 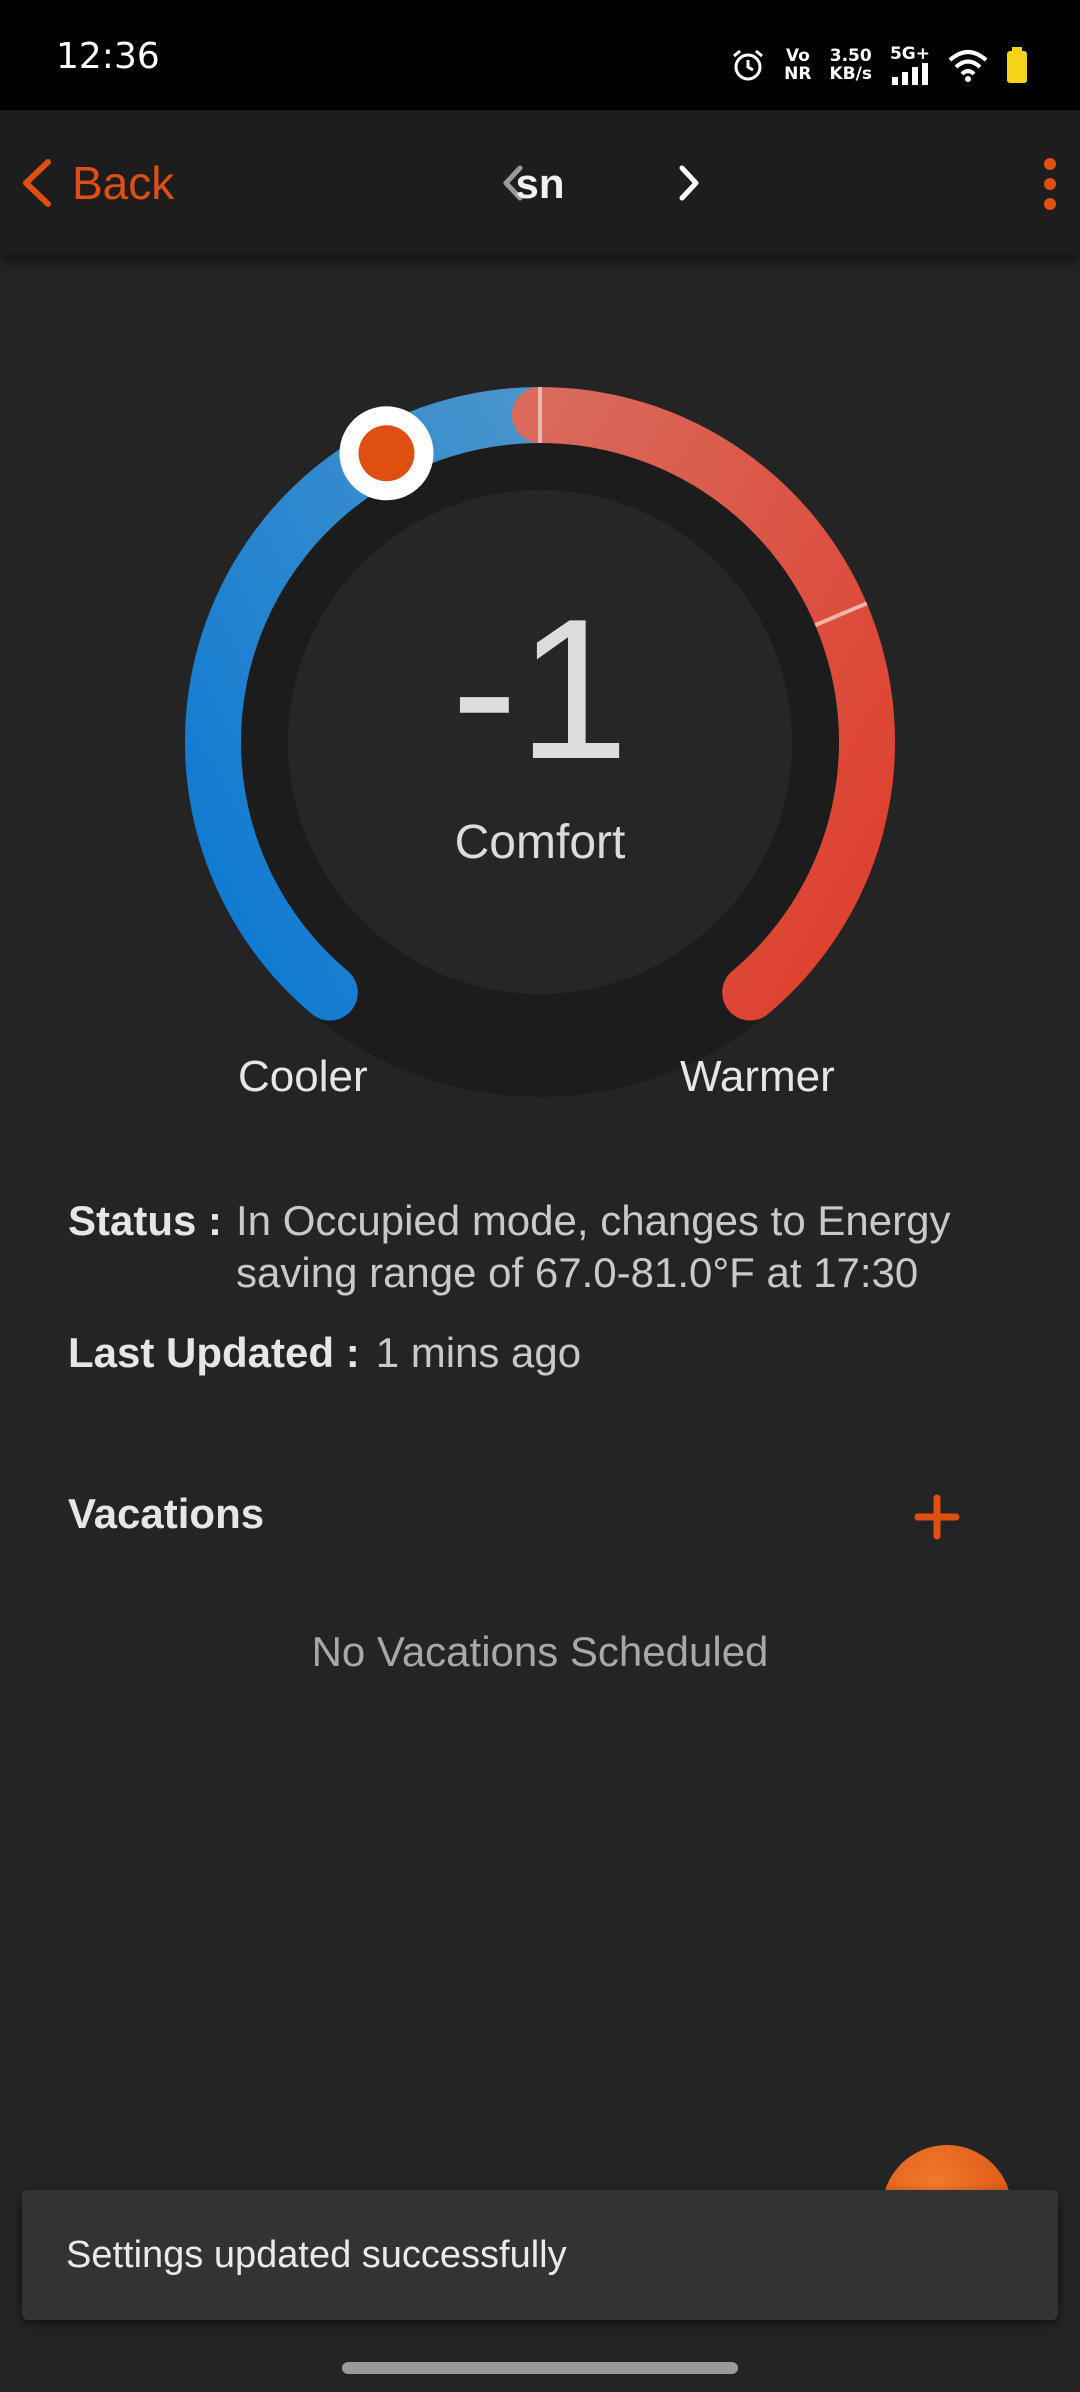 I want to click on last-updated-text: 1 mins ago, so click(x=478, y=1352).